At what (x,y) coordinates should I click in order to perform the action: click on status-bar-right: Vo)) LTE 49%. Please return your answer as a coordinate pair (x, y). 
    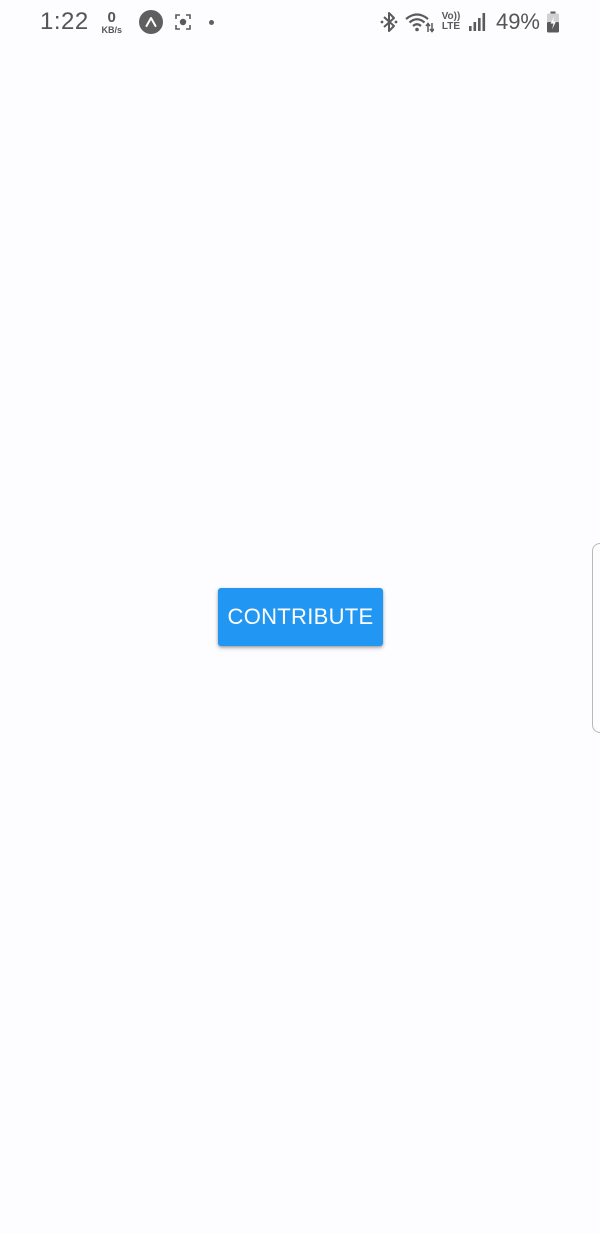
    Looking at the image, I should click on (470, 22).